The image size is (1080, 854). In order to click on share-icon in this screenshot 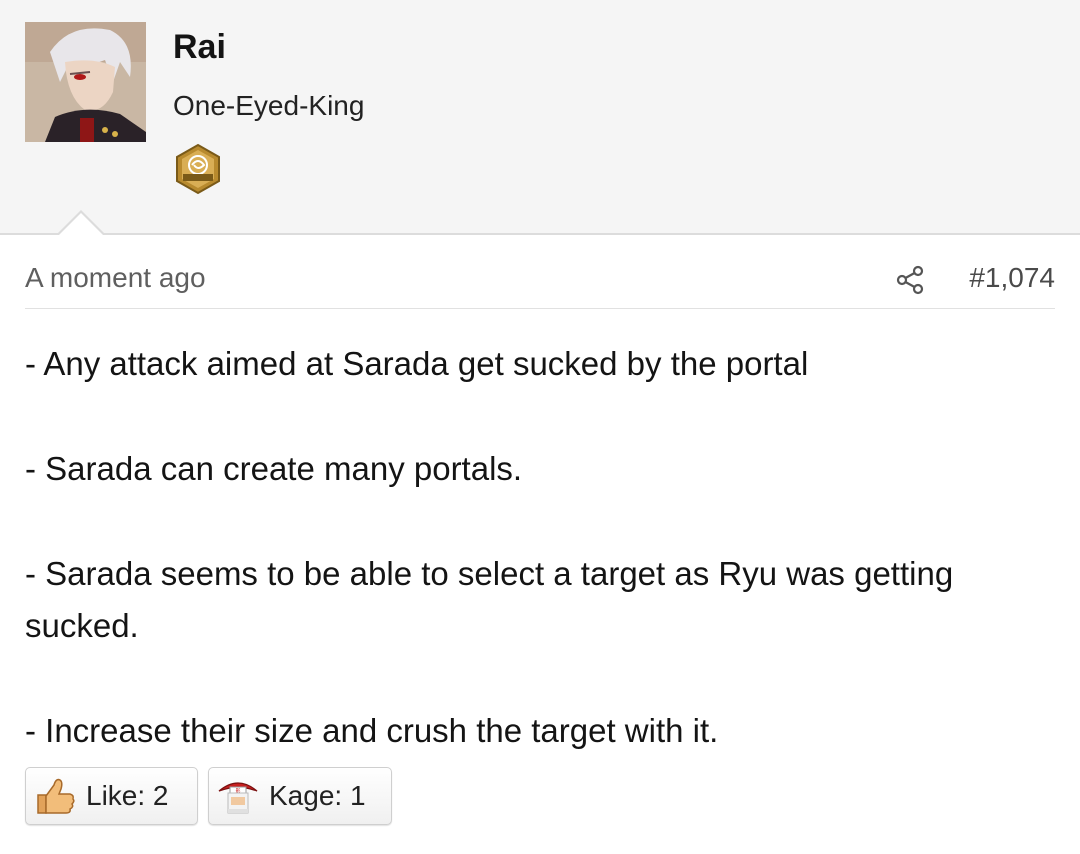, I will do `click(910, 280)`.